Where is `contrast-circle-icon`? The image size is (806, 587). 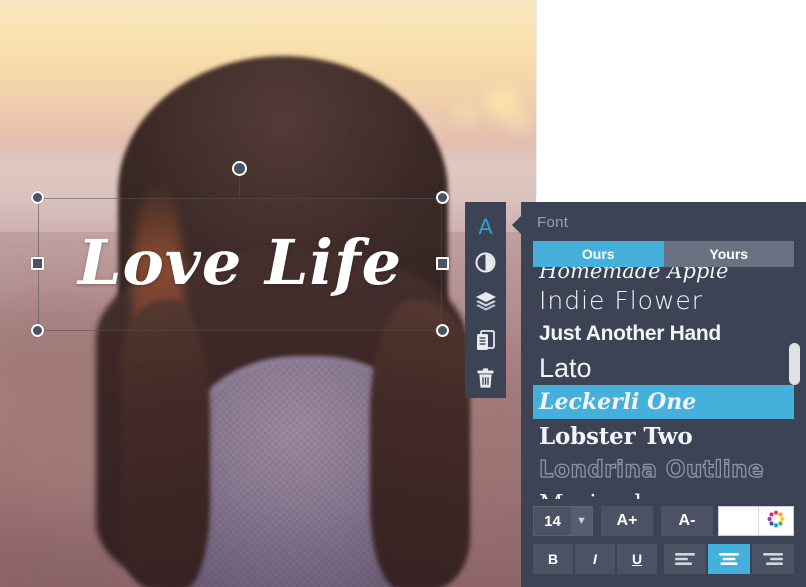
contrast-circle-icon is located at coordinates (485, 265).